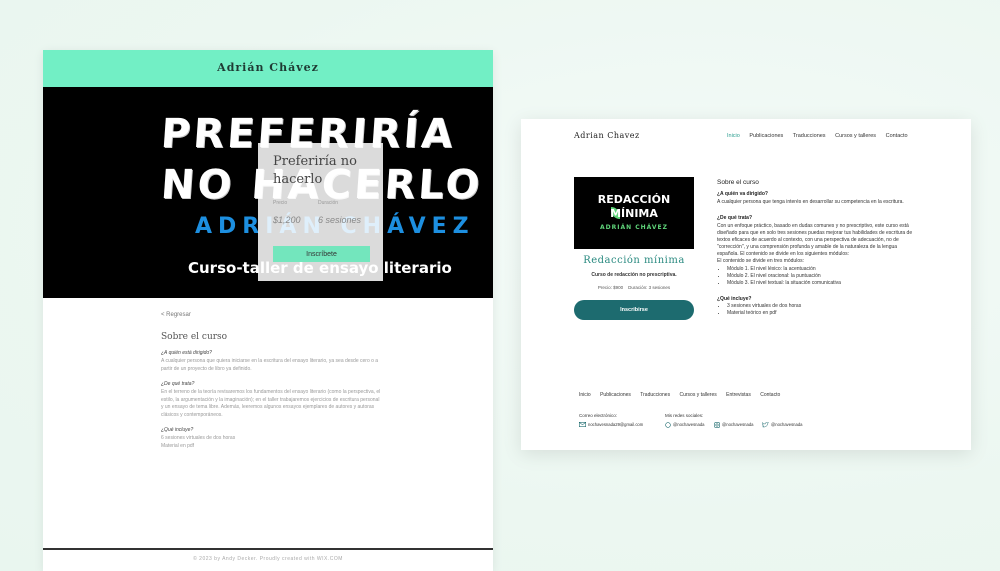 The image size is (1000, 571). I want to click on course-title: Redacción mínima, so click(634, 260).